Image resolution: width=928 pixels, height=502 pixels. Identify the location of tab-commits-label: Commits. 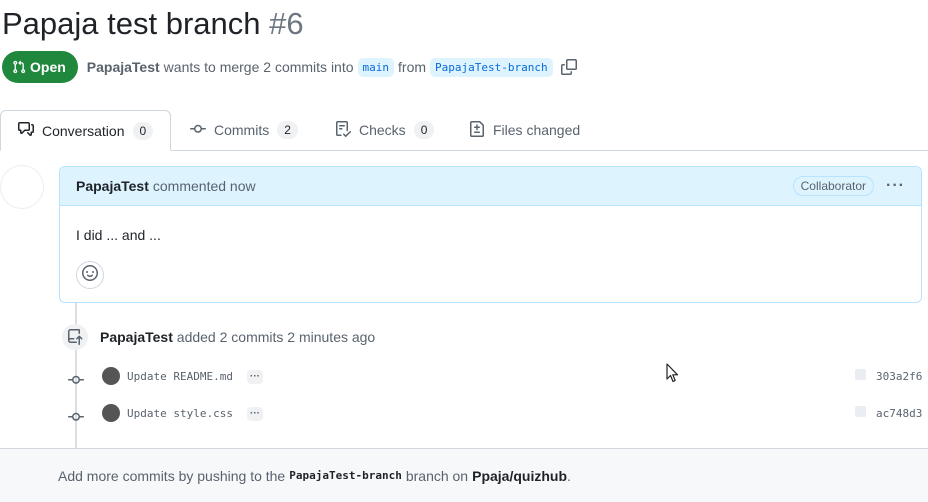
(242, 130).